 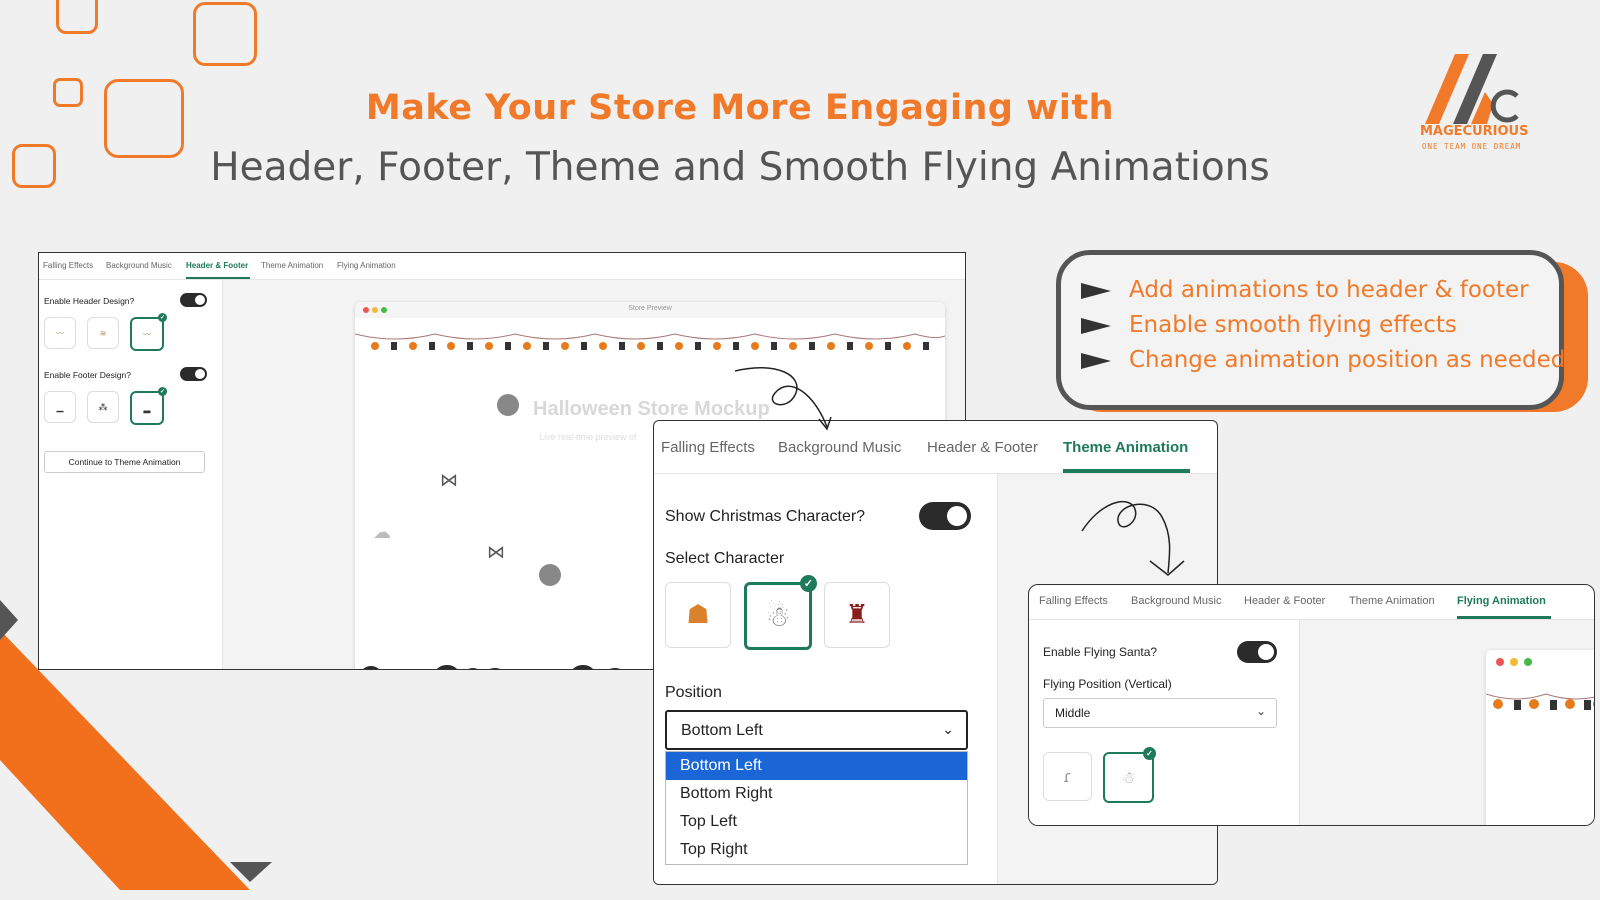 I want to click on window-dot-yellow, so click(x=1514, y=662).